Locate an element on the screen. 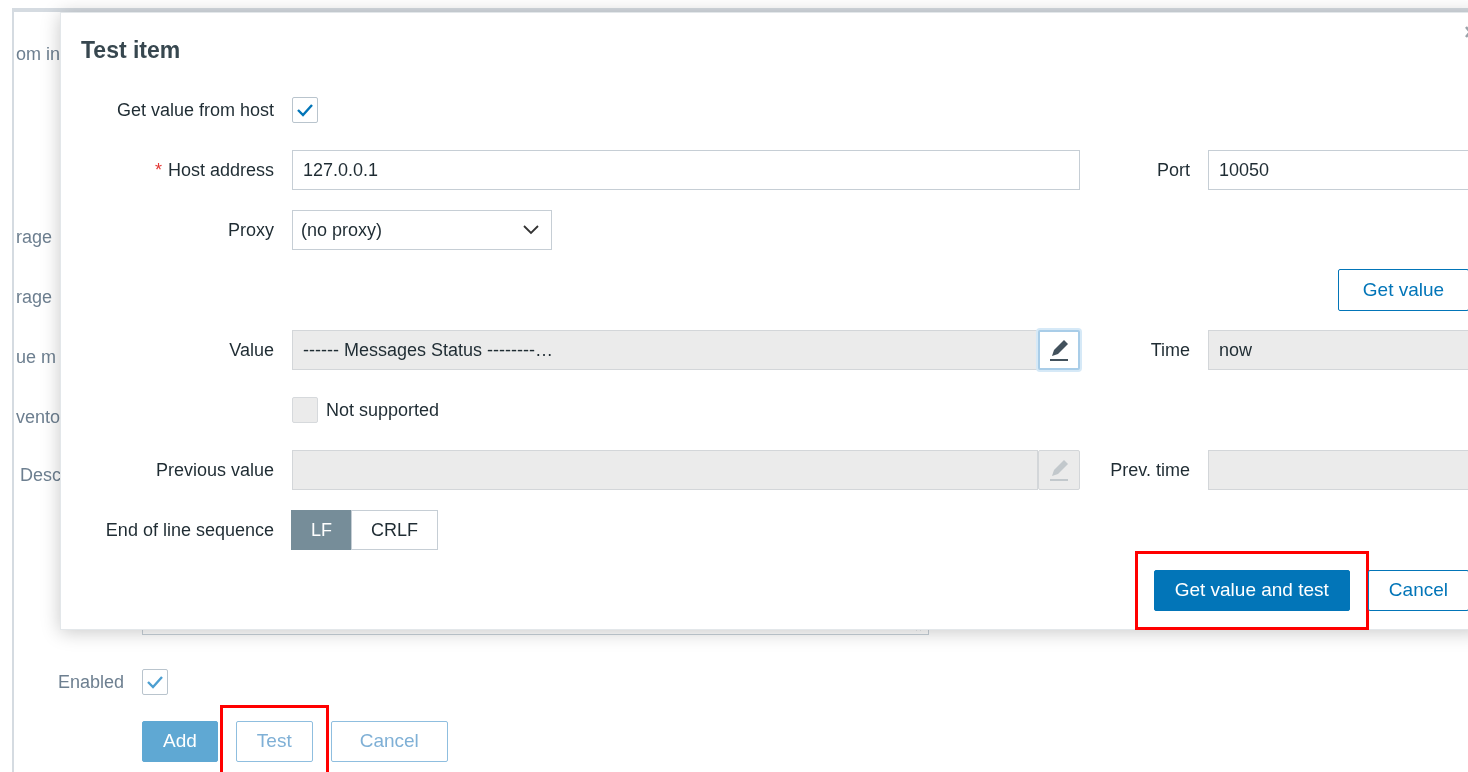 The height and width of the screenshot is (772, 1468). segment-tab: LF is located at coordinates (321, 530).